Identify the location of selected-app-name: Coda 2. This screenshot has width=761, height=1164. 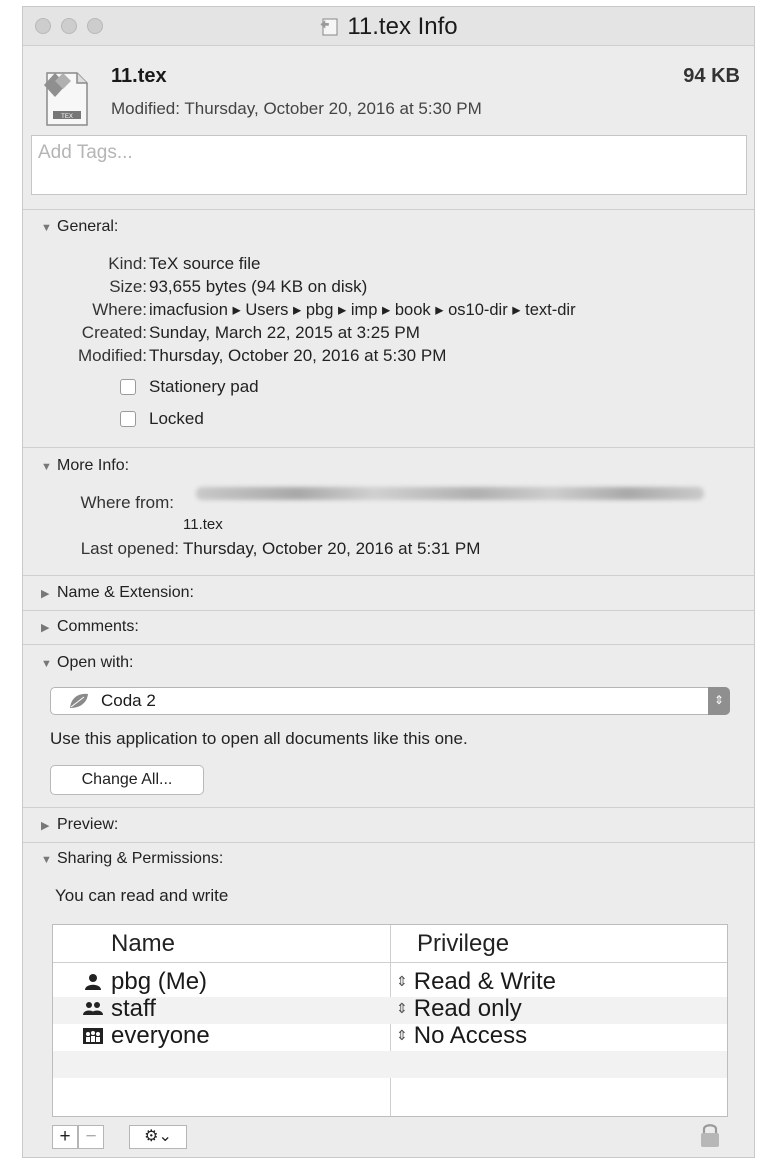
(128, 700).